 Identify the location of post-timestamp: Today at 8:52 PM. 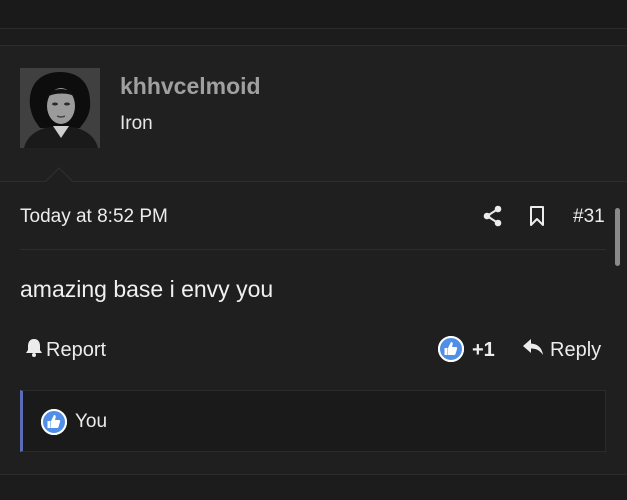
(94, 217).